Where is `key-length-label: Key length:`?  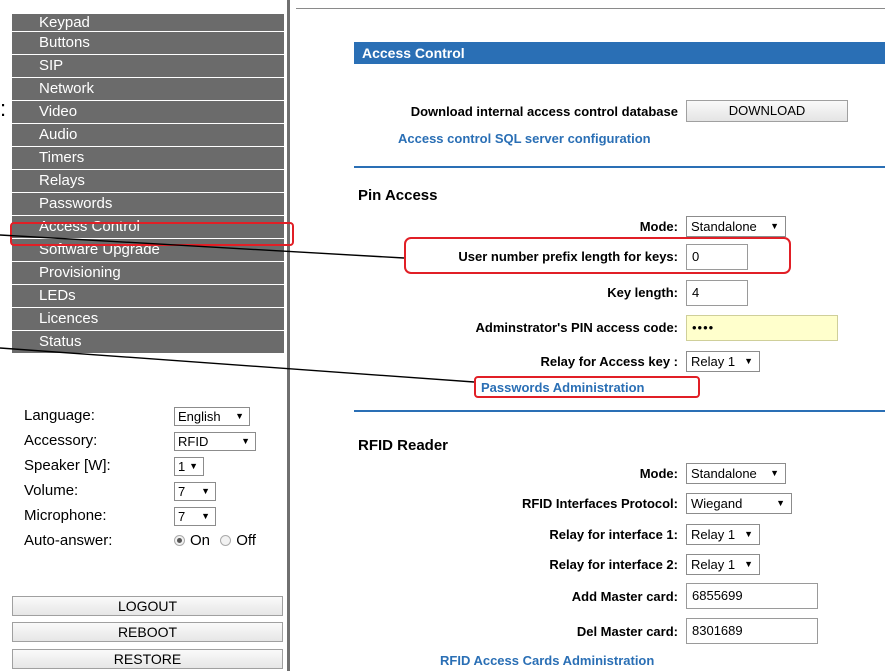 key-length-label: Key length: is located at coordinates (642, 292).